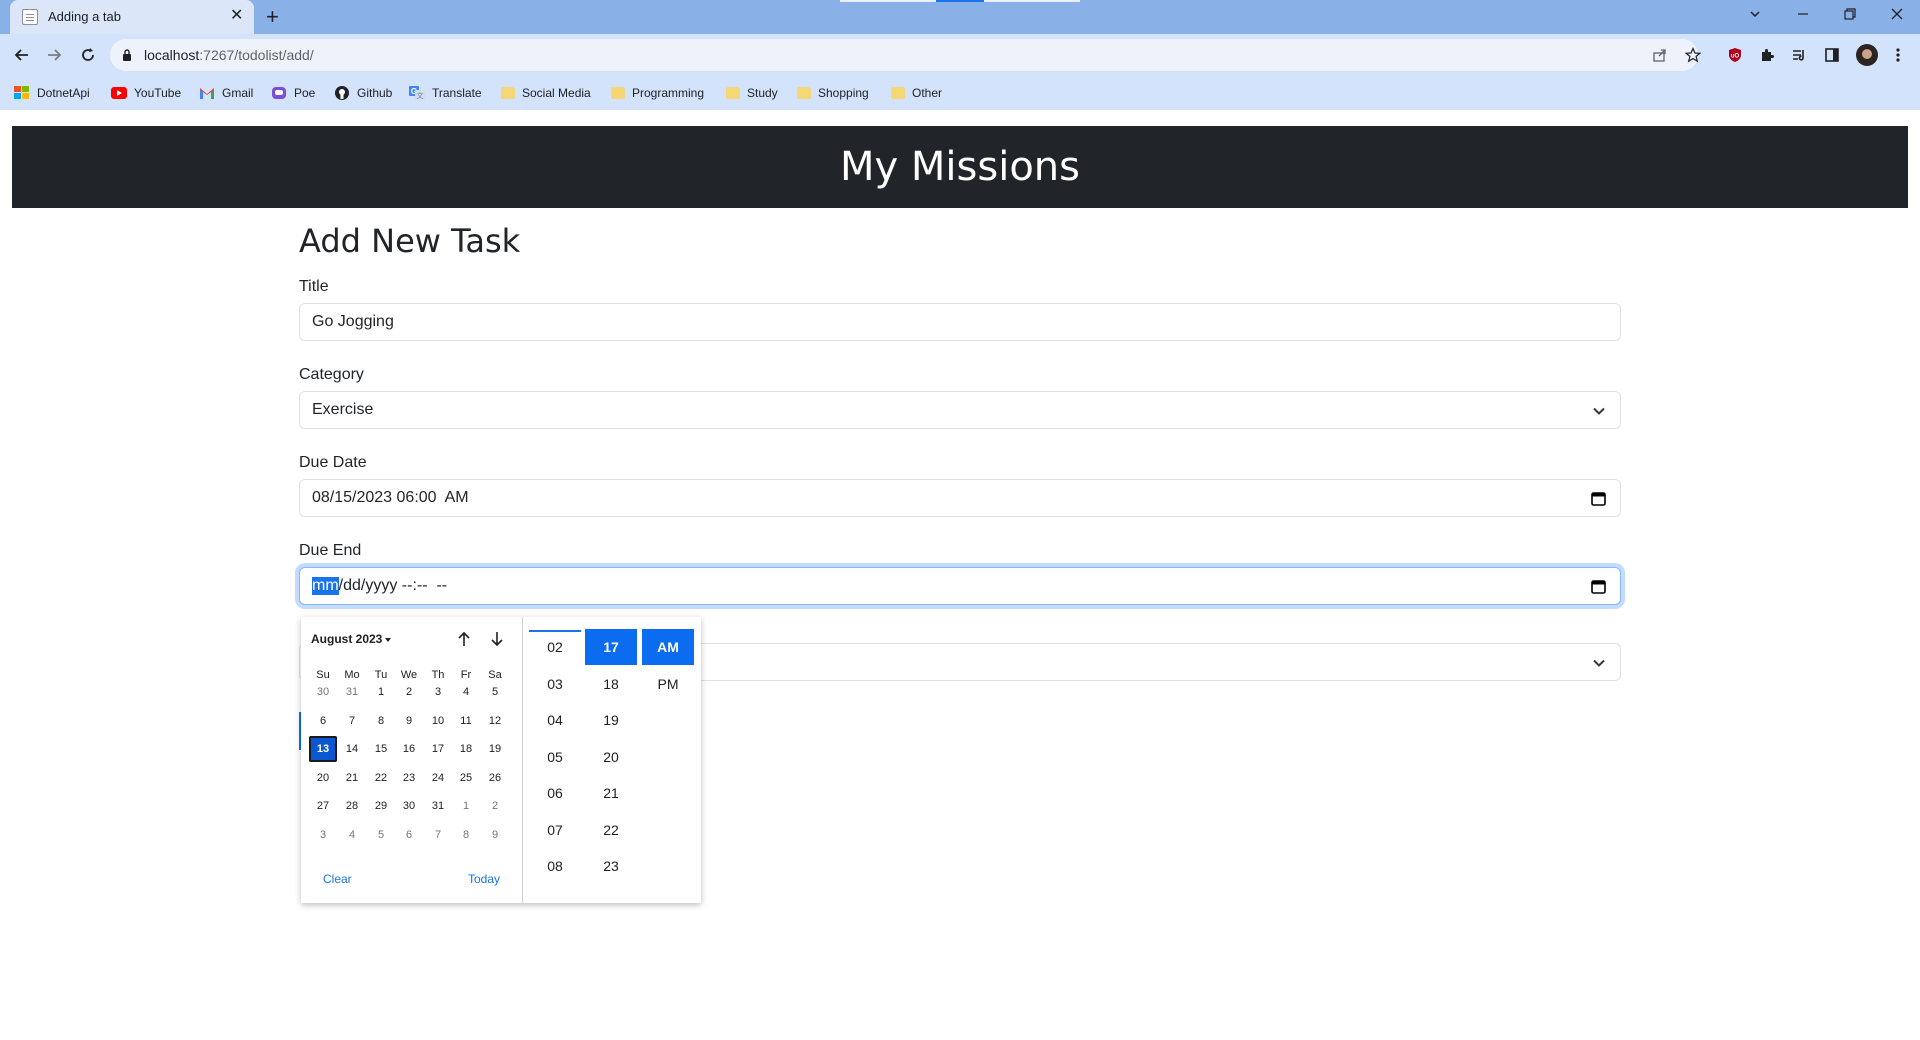 This screenshot has width=1920, height=1040. I want to click on restore-icon, so click(1850, 16).